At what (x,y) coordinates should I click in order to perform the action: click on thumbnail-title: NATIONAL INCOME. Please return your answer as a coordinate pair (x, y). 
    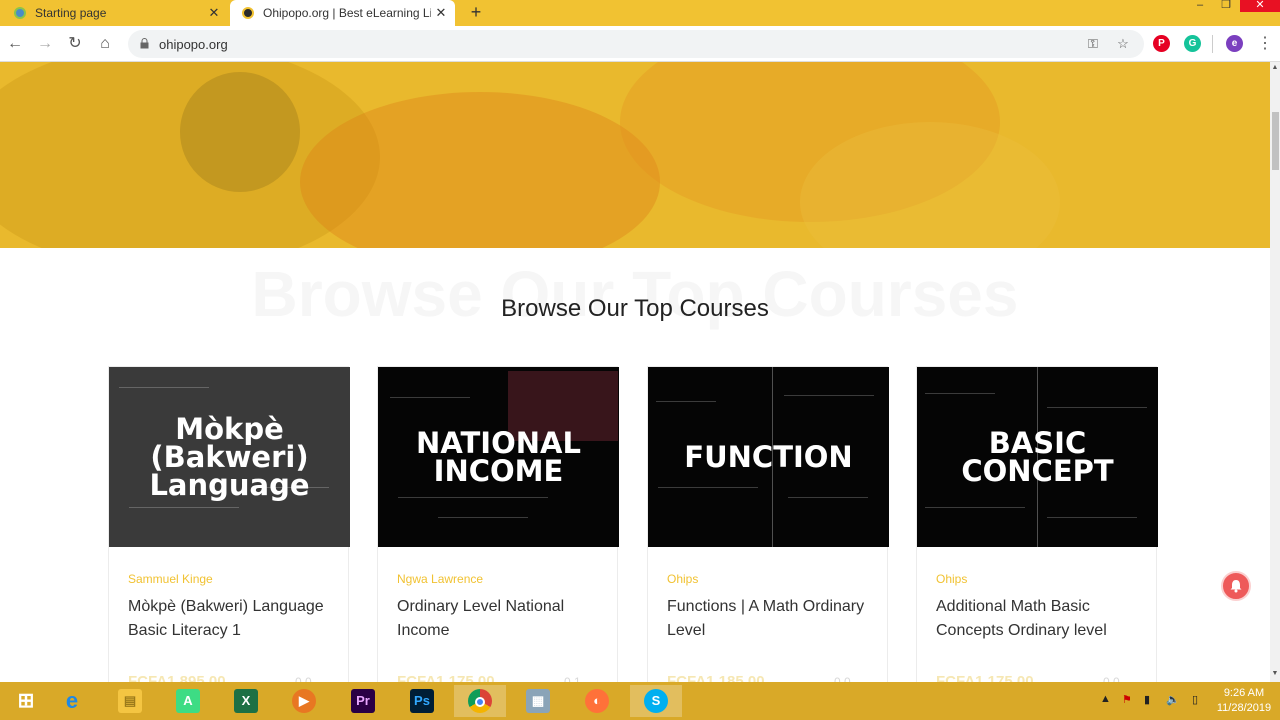
    Looking at the image, I should click on (498, 457).